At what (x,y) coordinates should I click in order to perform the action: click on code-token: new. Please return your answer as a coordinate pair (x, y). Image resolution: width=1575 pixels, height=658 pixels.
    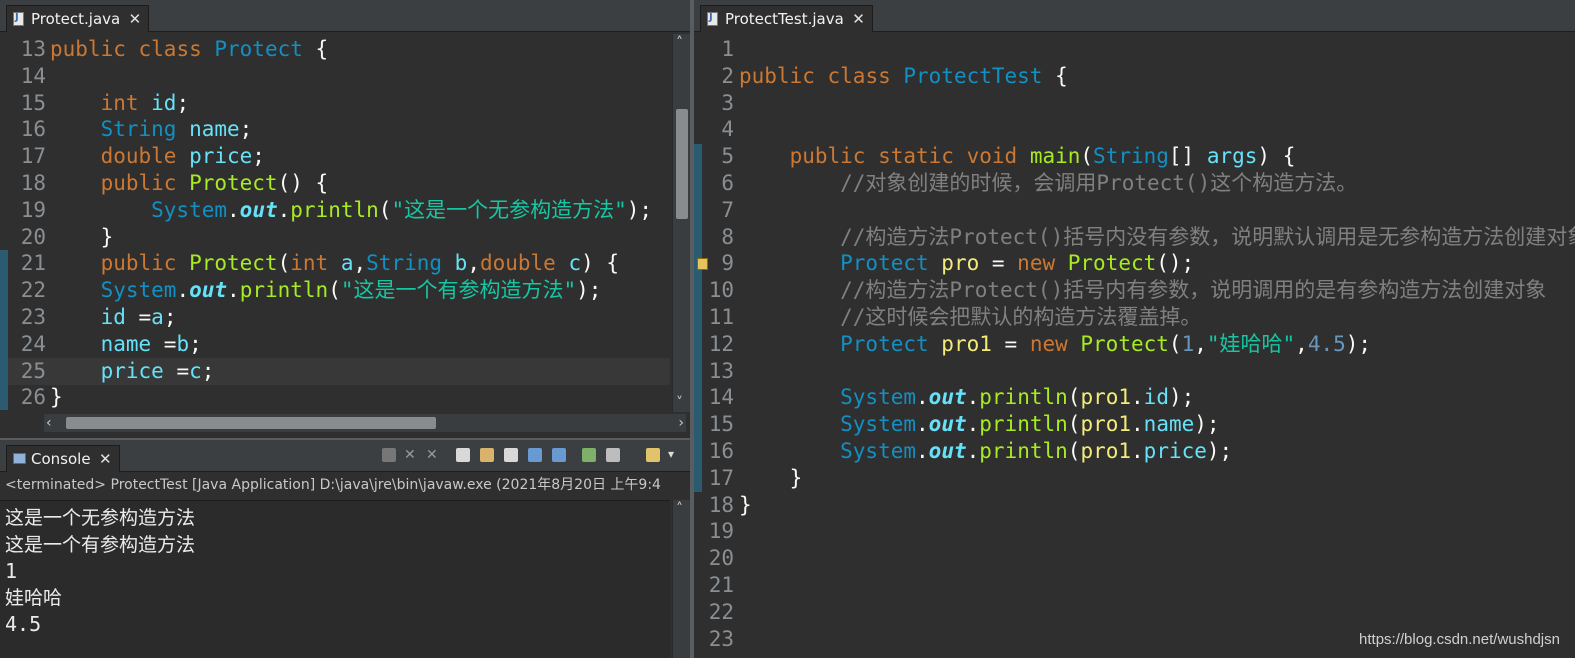
    Looking at the image, I should click on (1055, 343).